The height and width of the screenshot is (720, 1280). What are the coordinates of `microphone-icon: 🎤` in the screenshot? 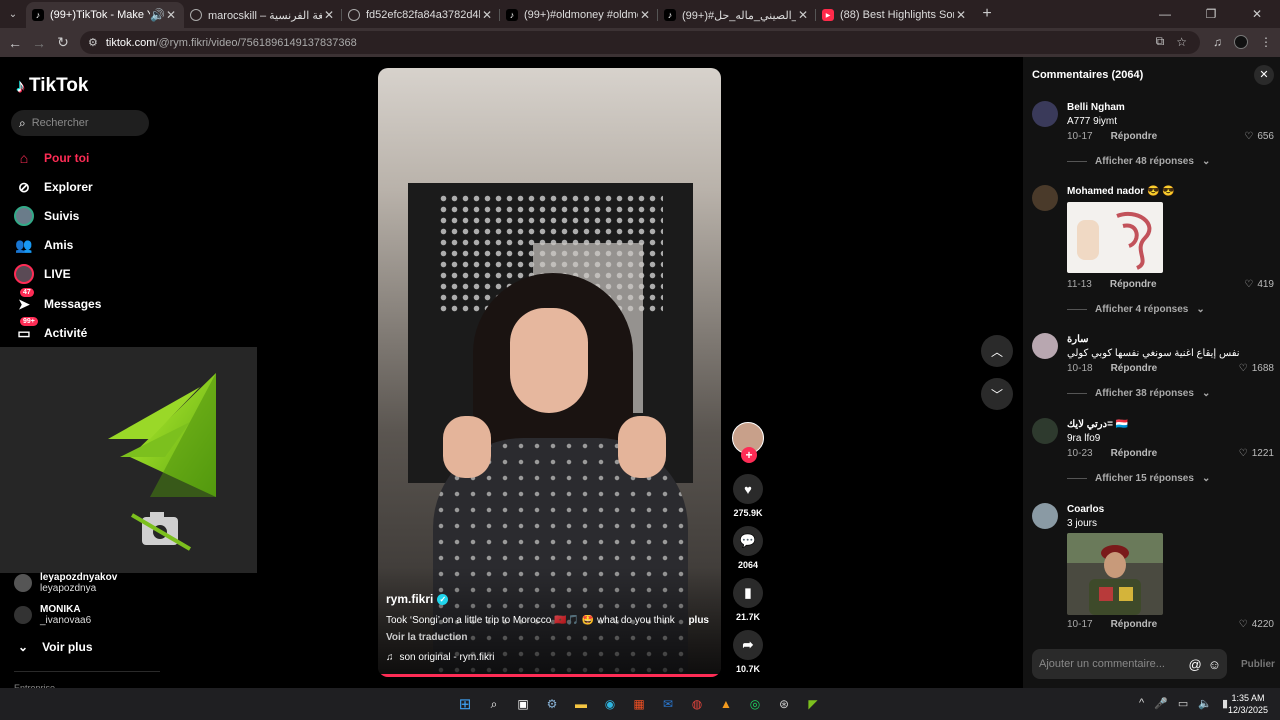 It's located at (1161, 703).